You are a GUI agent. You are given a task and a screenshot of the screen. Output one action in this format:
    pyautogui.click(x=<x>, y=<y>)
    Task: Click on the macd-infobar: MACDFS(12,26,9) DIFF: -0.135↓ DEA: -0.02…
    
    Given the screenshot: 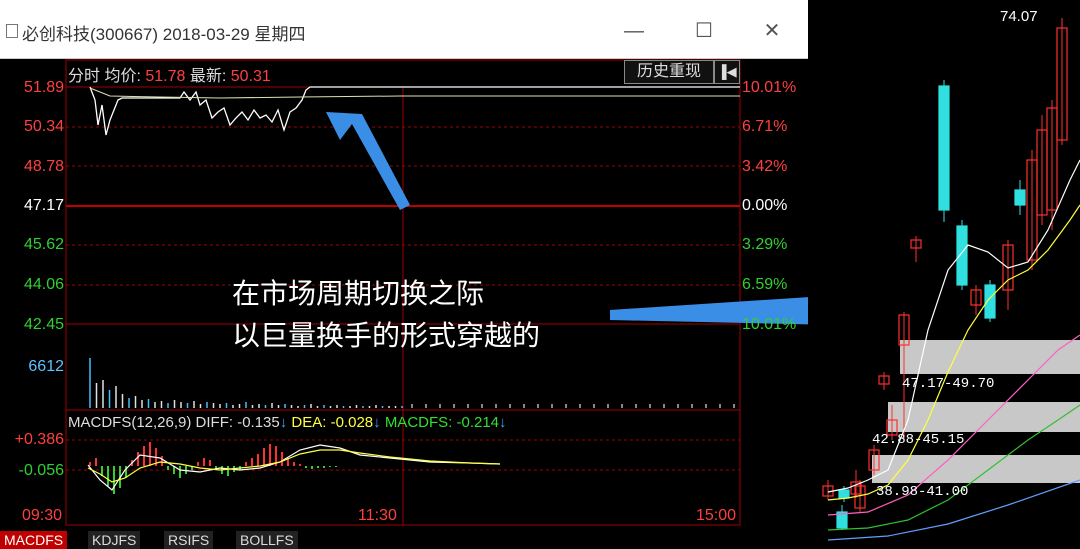 What is the action you would take?
    pyautogui.click(x=287, y=422)
    